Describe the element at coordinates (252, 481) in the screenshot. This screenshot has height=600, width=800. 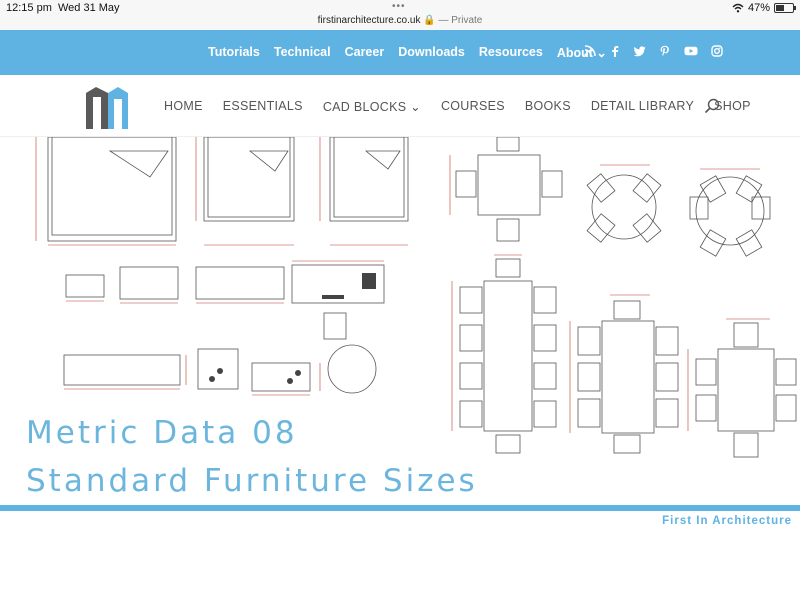
I see `hero-title-line2: Standard Furniture Sizes` at that location.